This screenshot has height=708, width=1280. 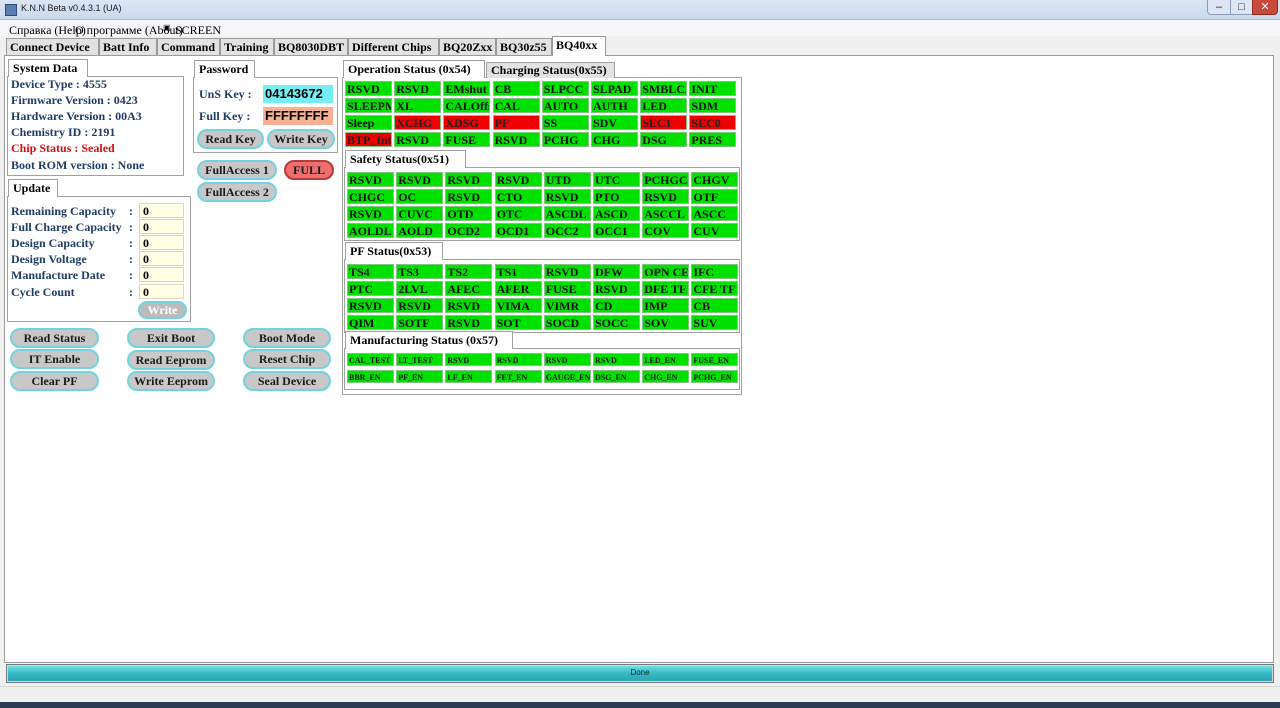 What do you see at coordinates (567, 288) in the screenshot?
I see `pf-bit-cell: FUSE` at bounding box center [567, 288].